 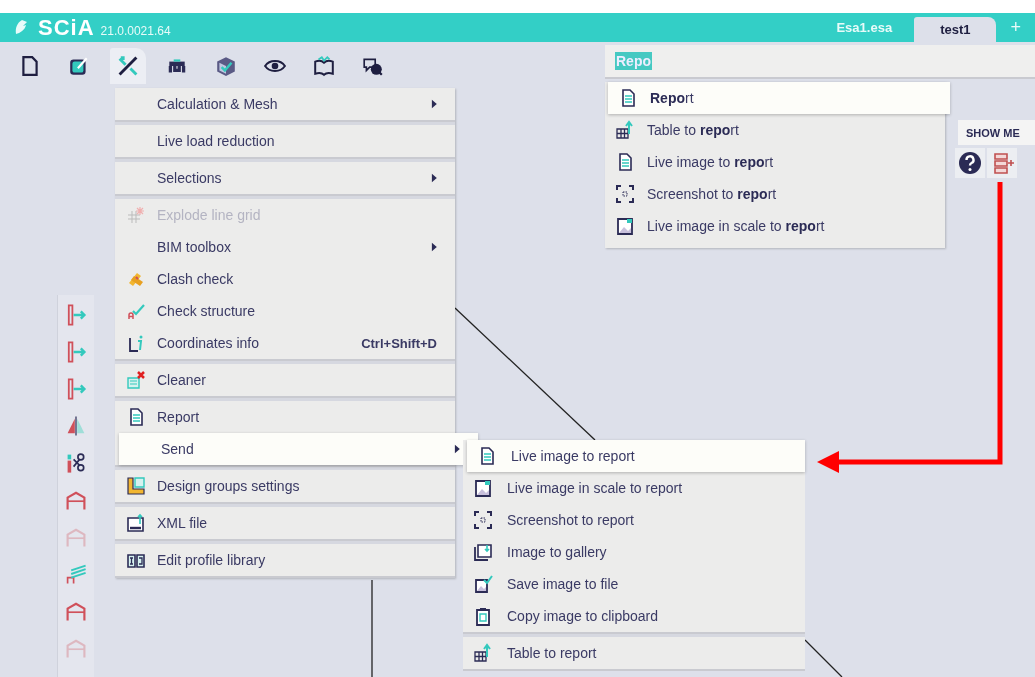 What do you see at coordinates (285, 560) in the screenshot?
I see `menu-item: Edit profile library` at bounding box center [285, 560].